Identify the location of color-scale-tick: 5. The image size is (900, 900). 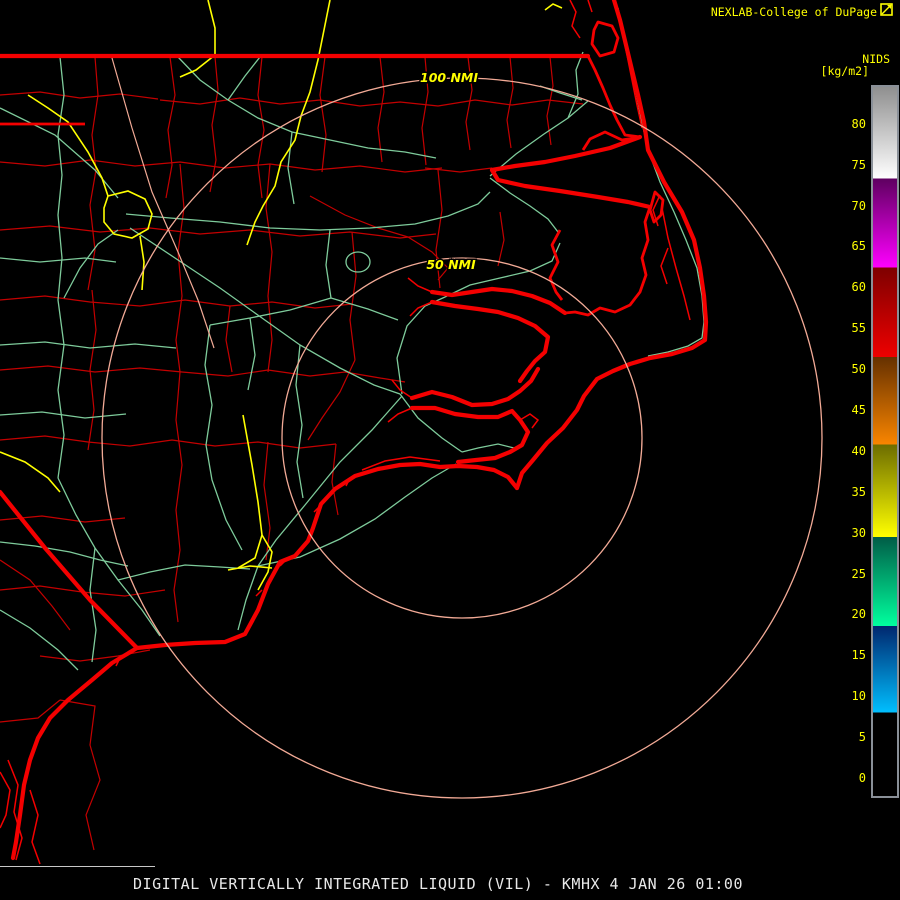
(862, 737).